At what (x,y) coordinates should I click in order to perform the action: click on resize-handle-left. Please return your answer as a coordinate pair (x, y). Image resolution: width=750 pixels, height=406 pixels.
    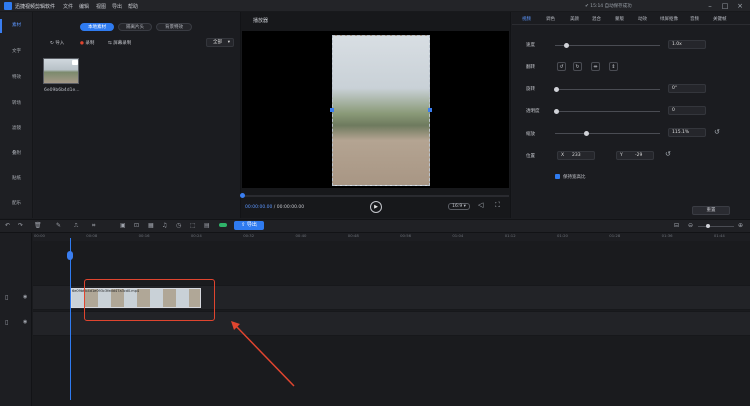
    Looking at the image, I should click on (332, 110).